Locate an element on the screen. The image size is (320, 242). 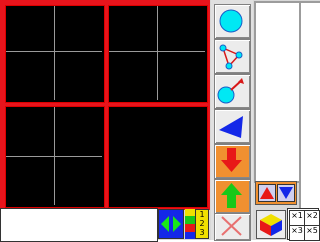
color-cube-button is located at coordinates (271, 224).